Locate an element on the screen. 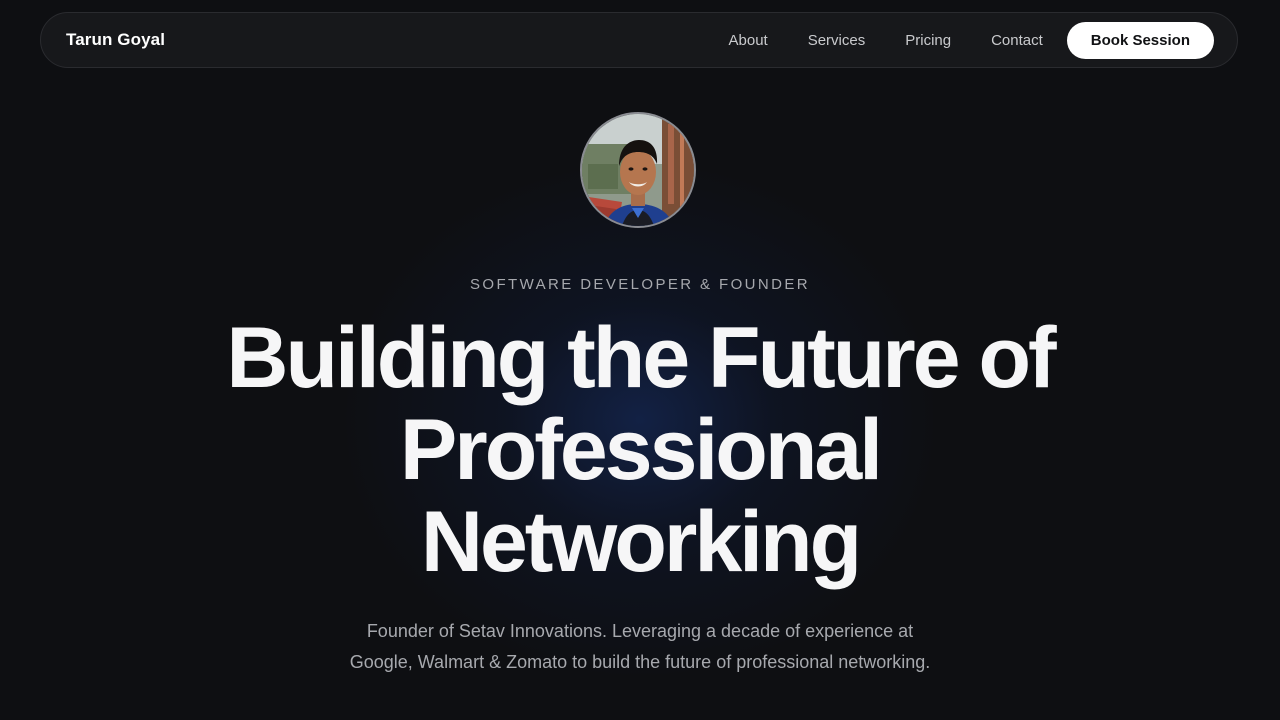 This screenshot has height=720, width=1280. hero-headline-line-2: Professional is located at coordinates (641, 450).